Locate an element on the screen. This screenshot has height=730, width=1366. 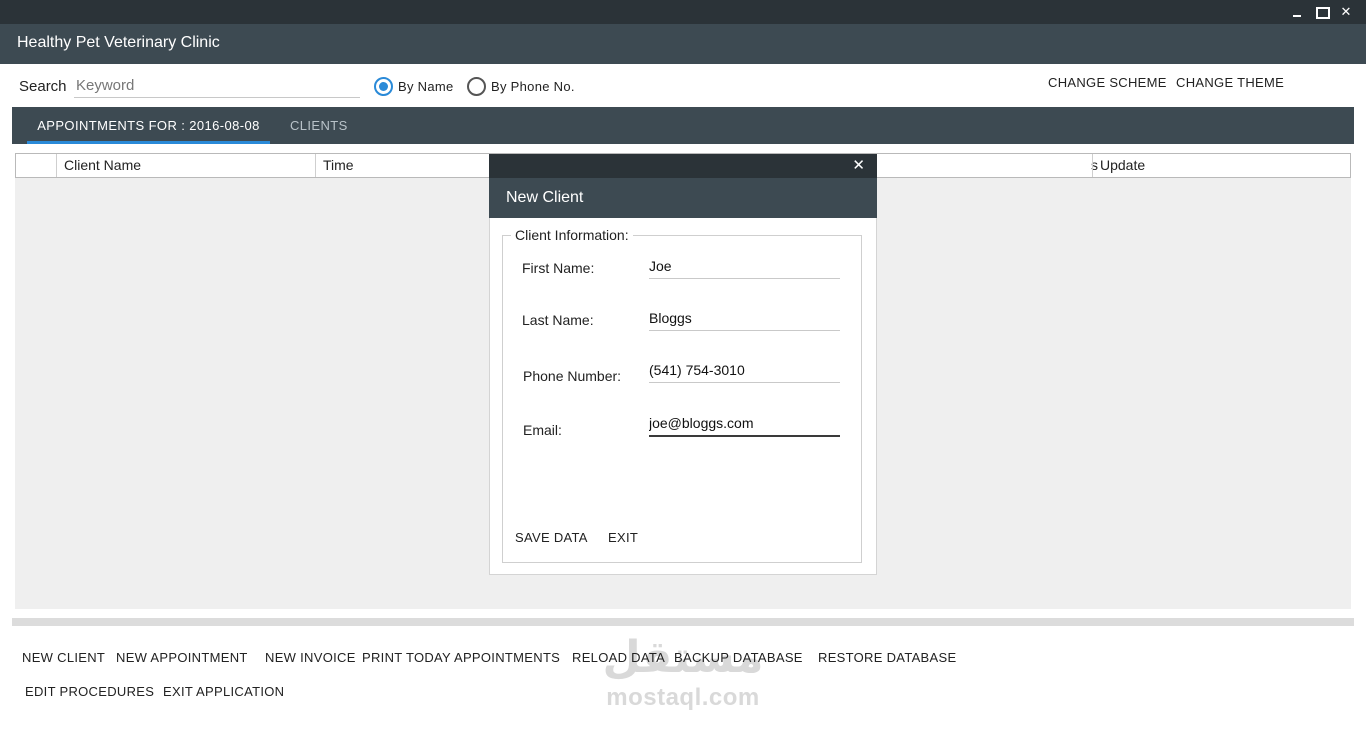
tab-bar: APPOINTMENTS FOR : 2016-08-08 CLIENTS is located at coordinates (683, 125).